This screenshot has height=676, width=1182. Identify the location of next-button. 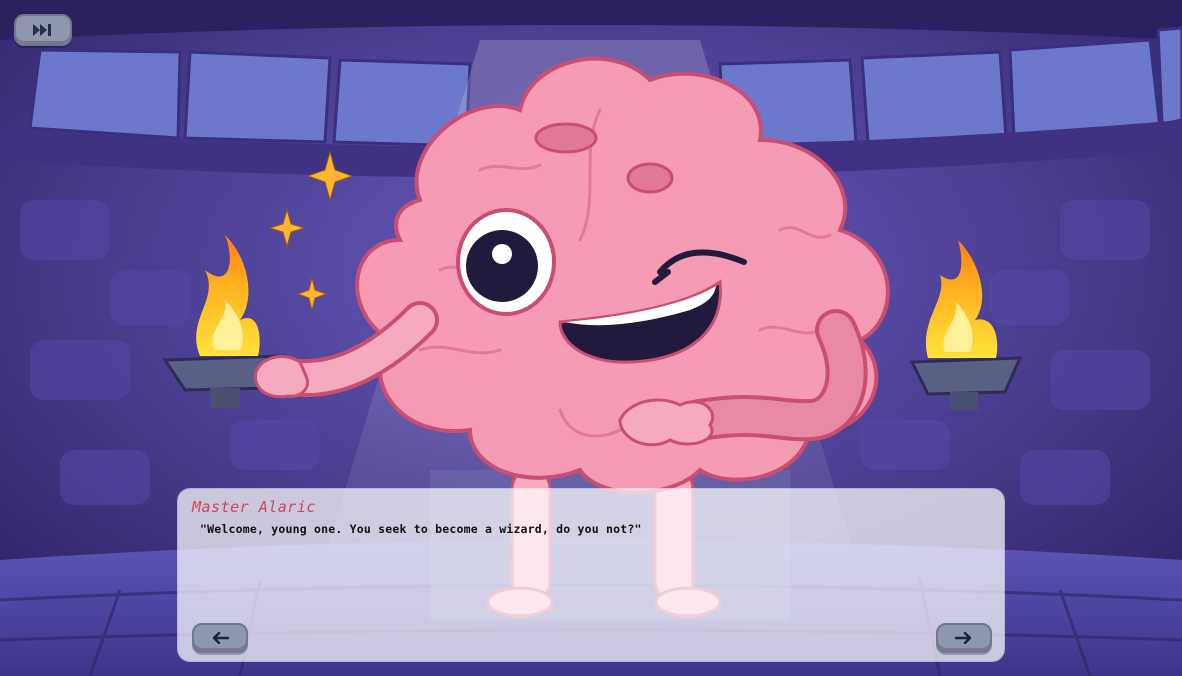
(964, 638).